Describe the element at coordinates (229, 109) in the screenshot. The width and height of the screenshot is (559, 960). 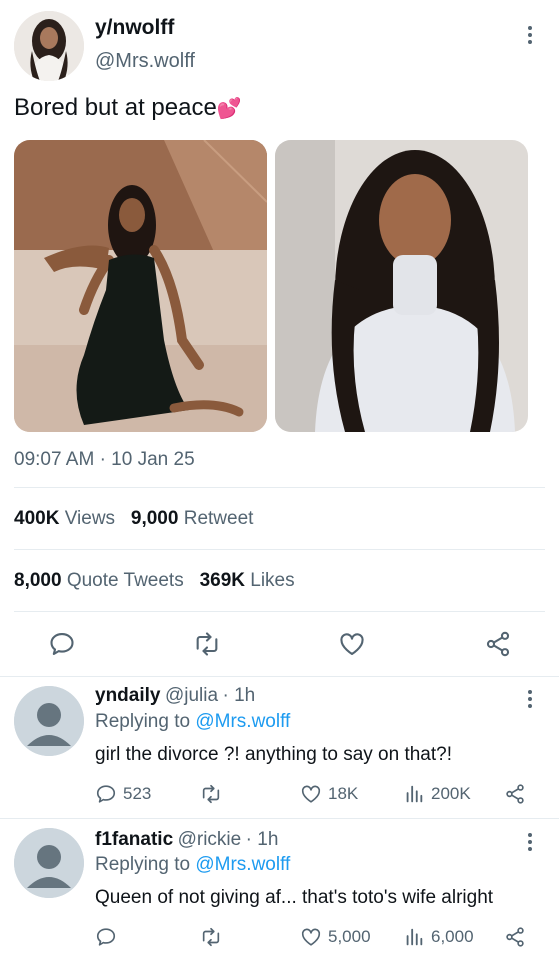
I see `two-hearts-emoji: 💕` at that location.